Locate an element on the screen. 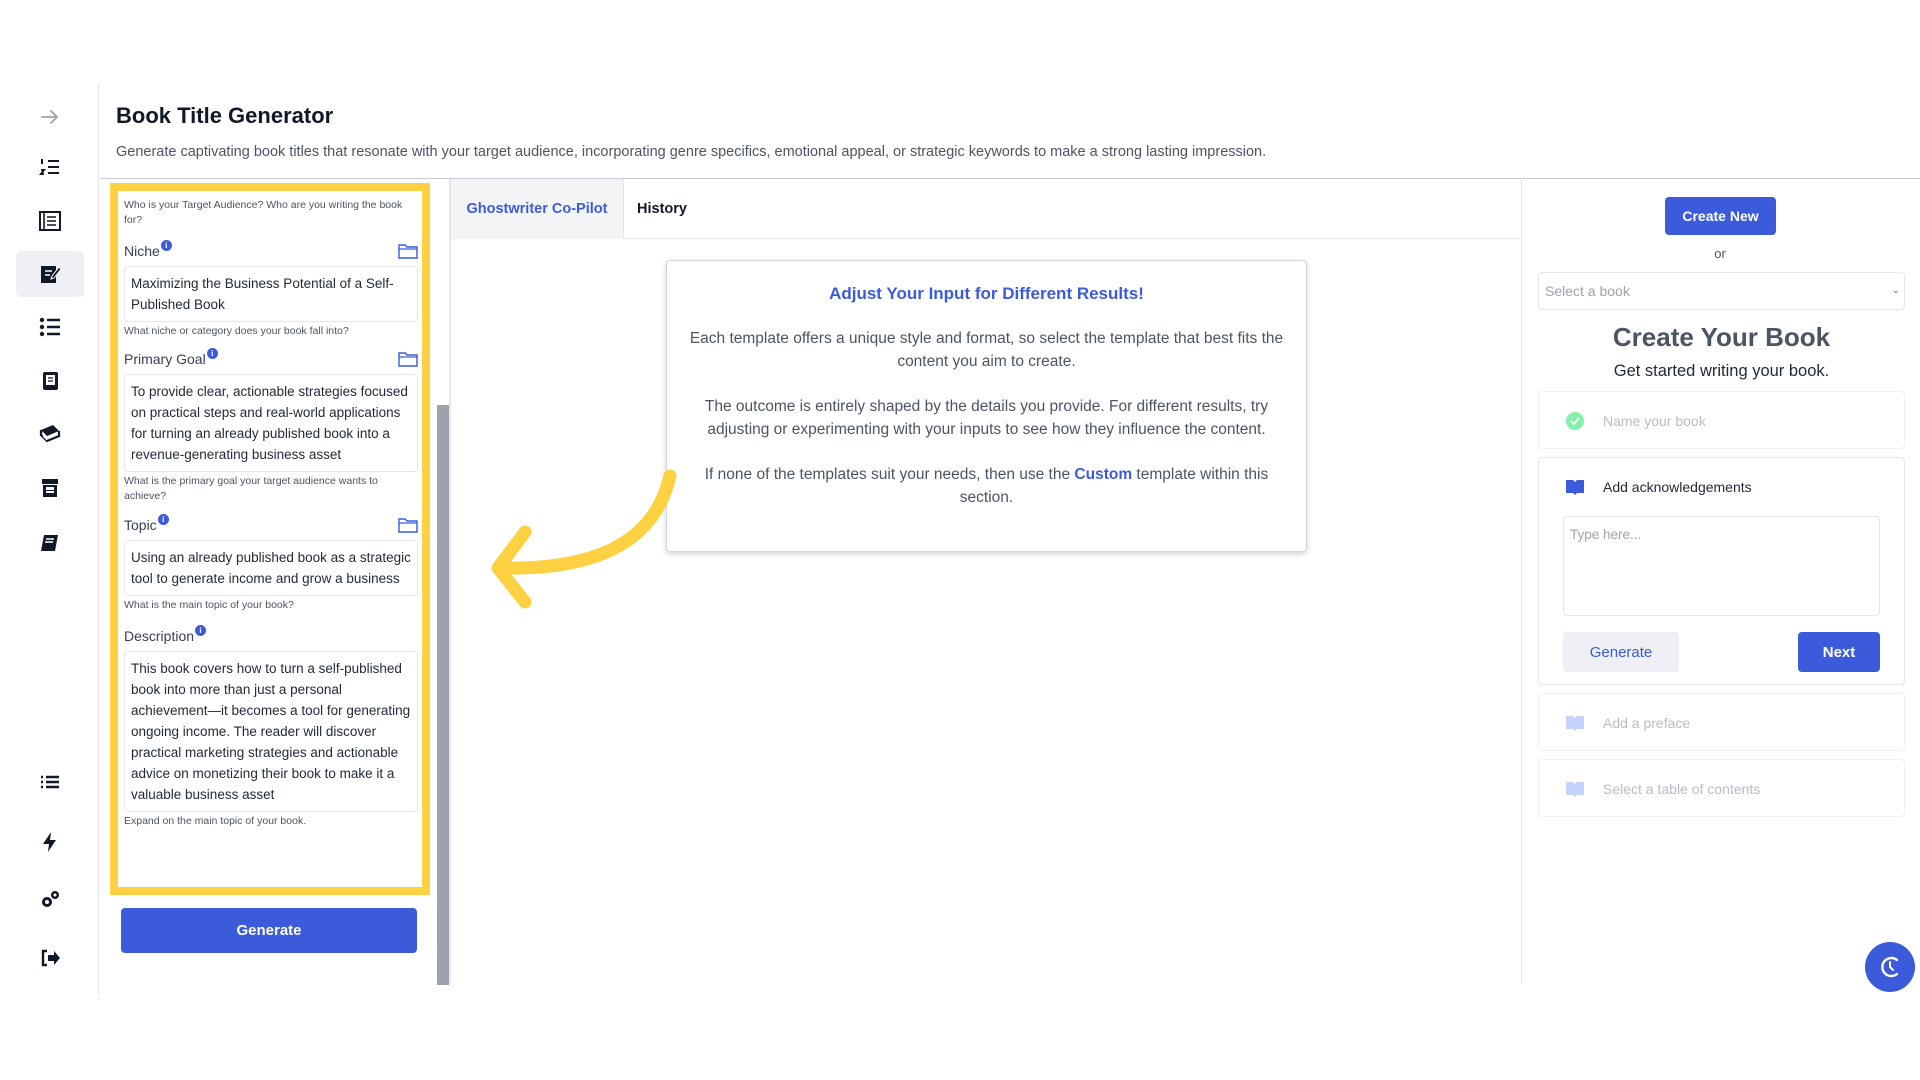  arrow-right-icon is located at coordinates (50, 117).